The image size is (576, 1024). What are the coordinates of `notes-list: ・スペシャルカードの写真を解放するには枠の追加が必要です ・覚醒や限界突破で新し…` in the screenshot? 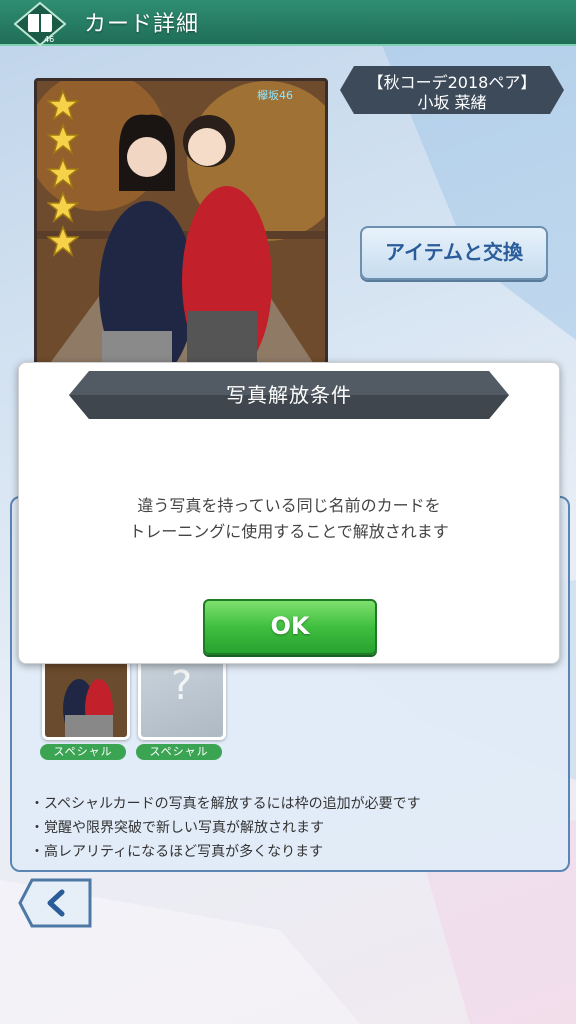 It's located at (225, 828).